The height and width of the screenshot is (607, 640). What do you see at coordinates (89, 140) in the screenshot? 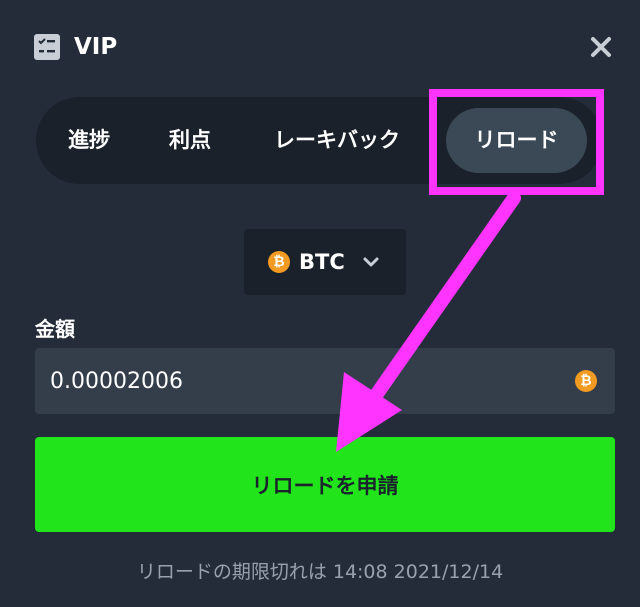
I see `tab-progress: 進捗` at bounding box center [89, 140].